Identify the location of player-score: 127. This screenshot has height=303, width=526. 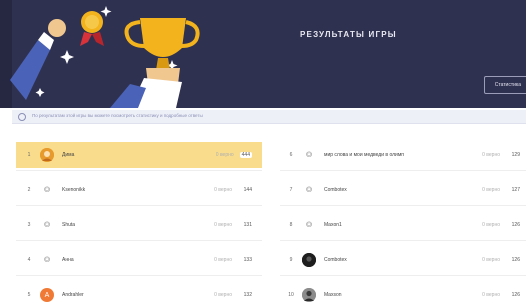
(515, 190).